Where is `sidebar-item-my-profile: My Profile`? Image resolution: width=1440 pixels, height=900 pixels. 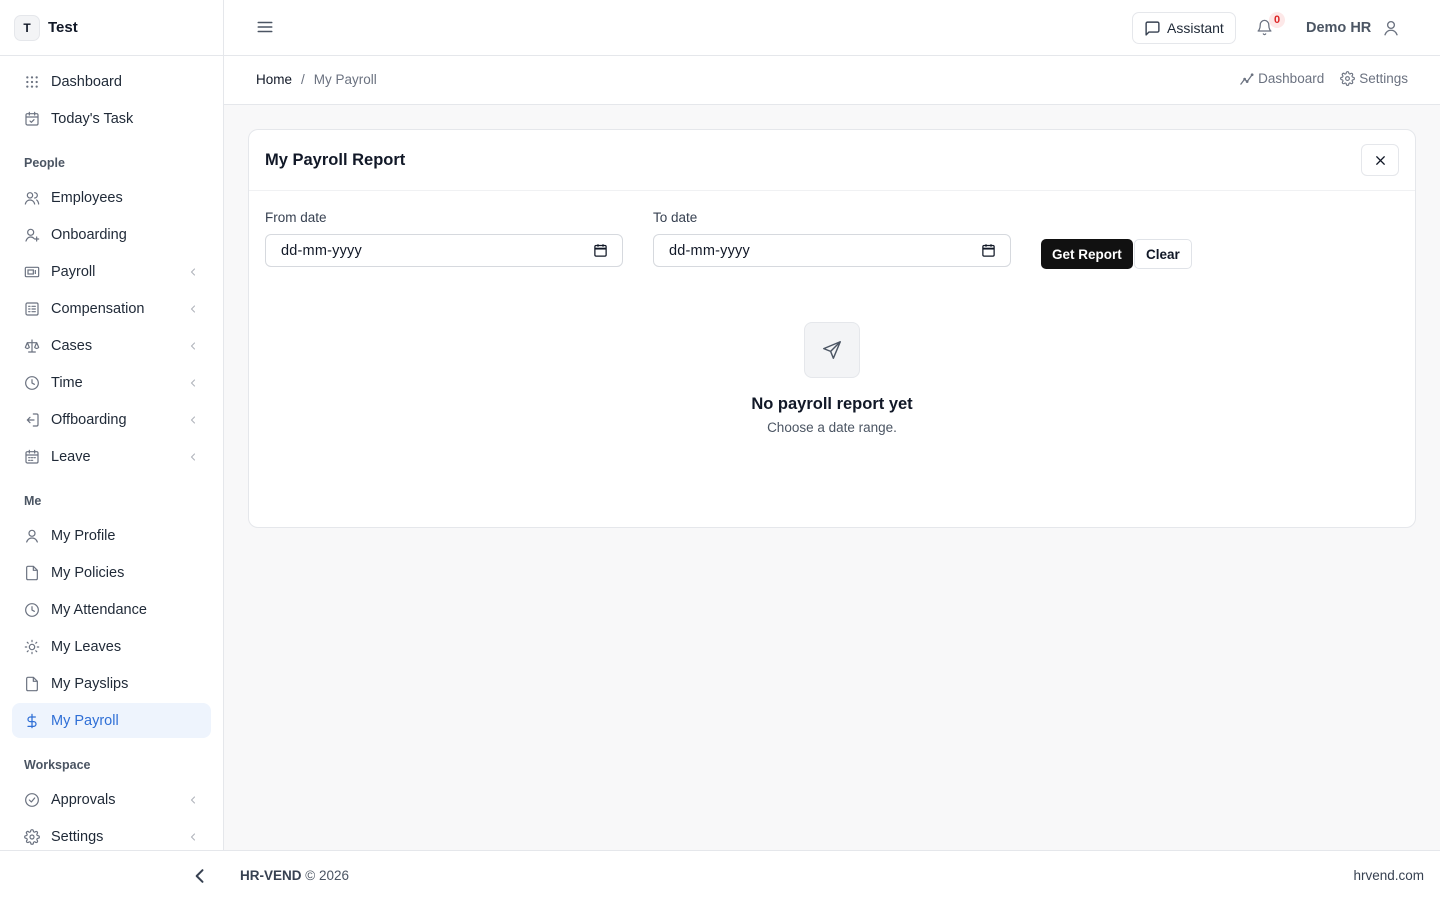 sidebar-item-my-profile: My Profile is located at coordinates (111, 535).